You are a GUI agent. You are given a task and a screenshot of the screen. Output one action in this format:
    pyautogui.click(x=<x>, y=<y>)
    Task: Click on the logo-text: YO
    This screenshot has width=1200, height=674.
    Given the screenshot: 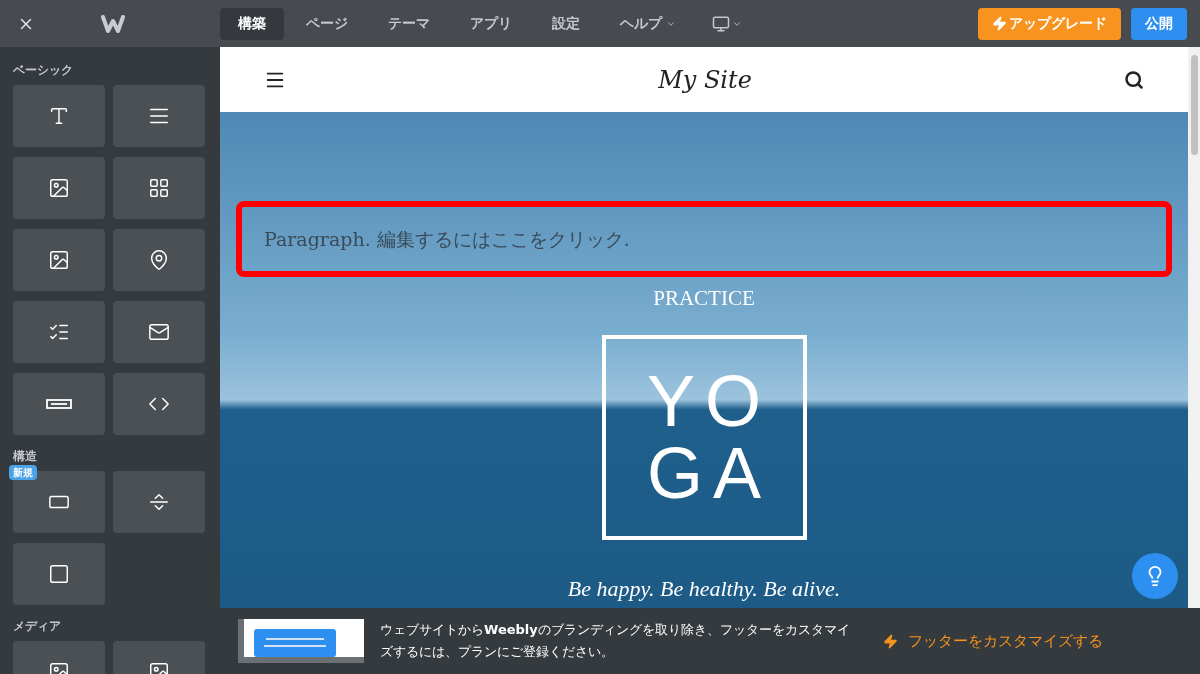 What is the action you would take?
    pyautogui.click(x=708, y=401)
    